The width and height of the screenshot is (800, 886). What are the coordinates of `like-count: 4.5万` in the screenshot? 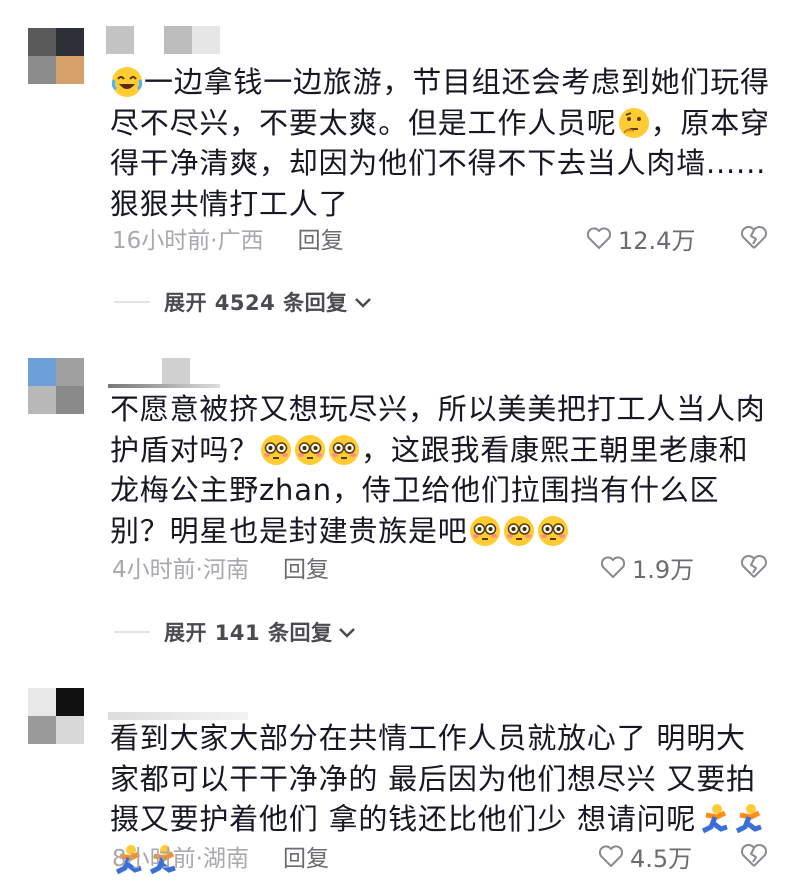 It's located at (661, 858).